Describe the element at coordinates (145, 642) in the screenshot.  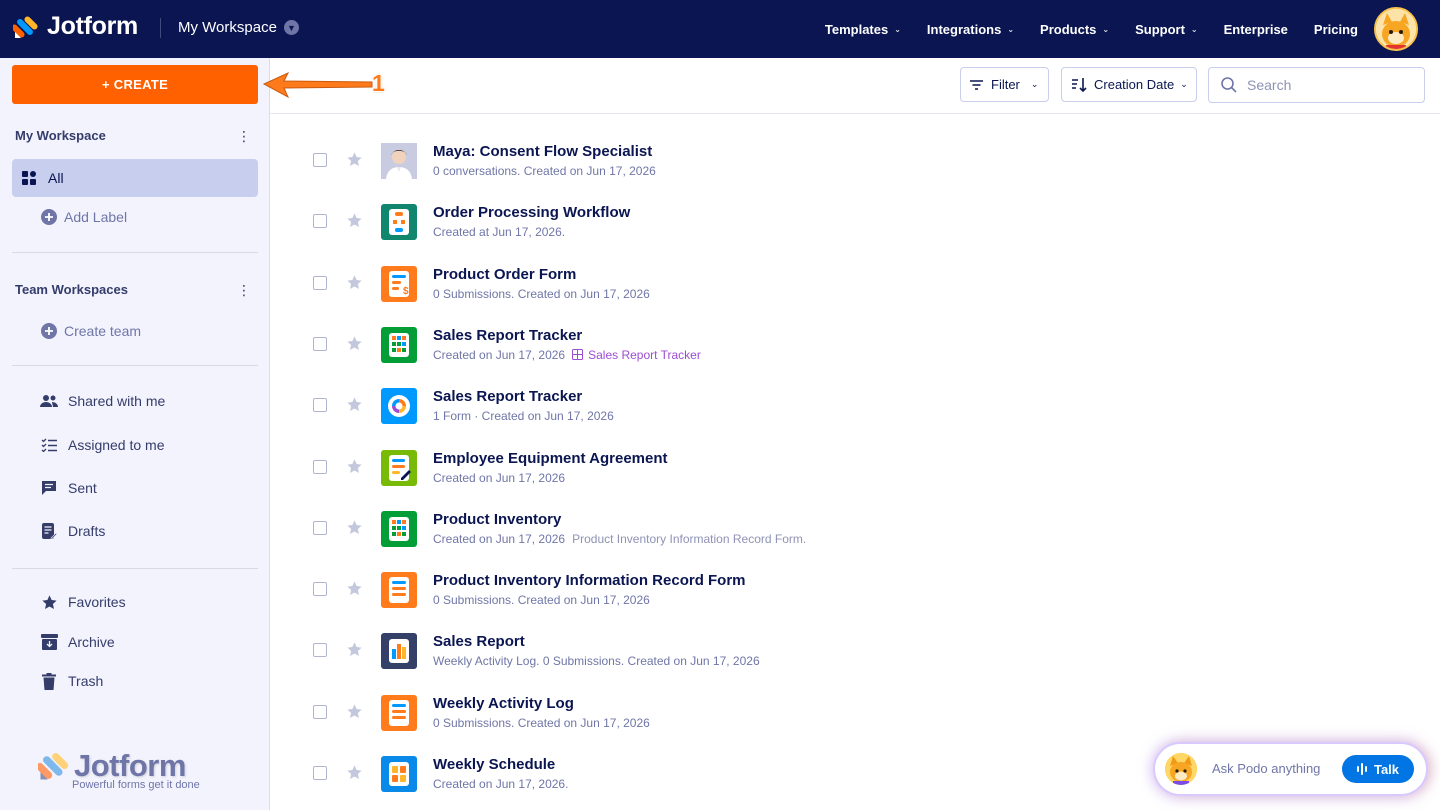
I see `sidebar-item-archive: Archive` at that location.